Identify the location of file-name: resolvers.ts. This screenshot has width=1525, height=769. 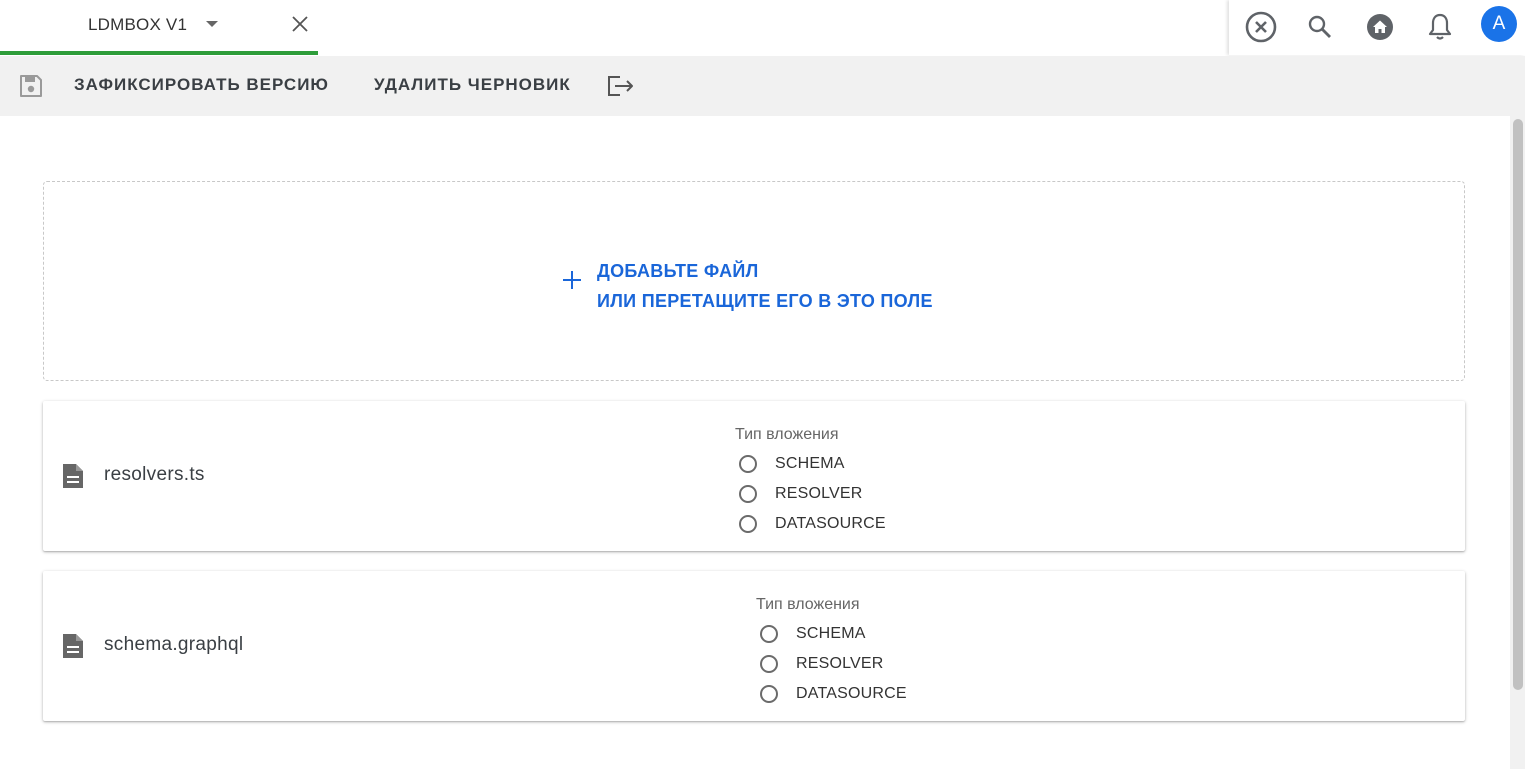
(154, 474).